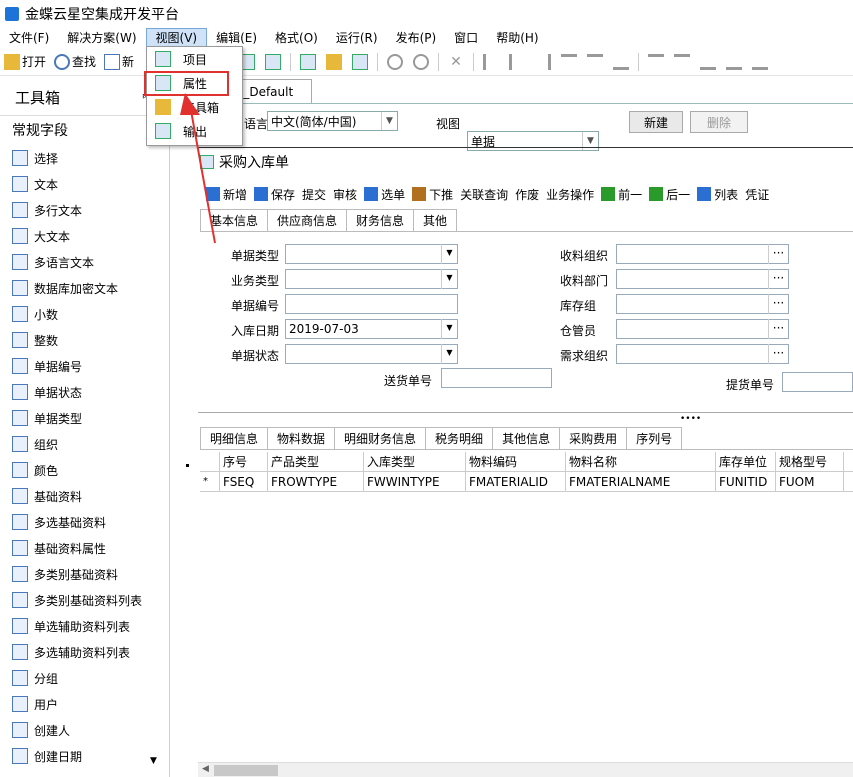 The width and height of the screenshot is (853, 777). Describe the element at coordinates (314, 194) in the screenshot. I see `form-toolbar-button: 提交` at that location.